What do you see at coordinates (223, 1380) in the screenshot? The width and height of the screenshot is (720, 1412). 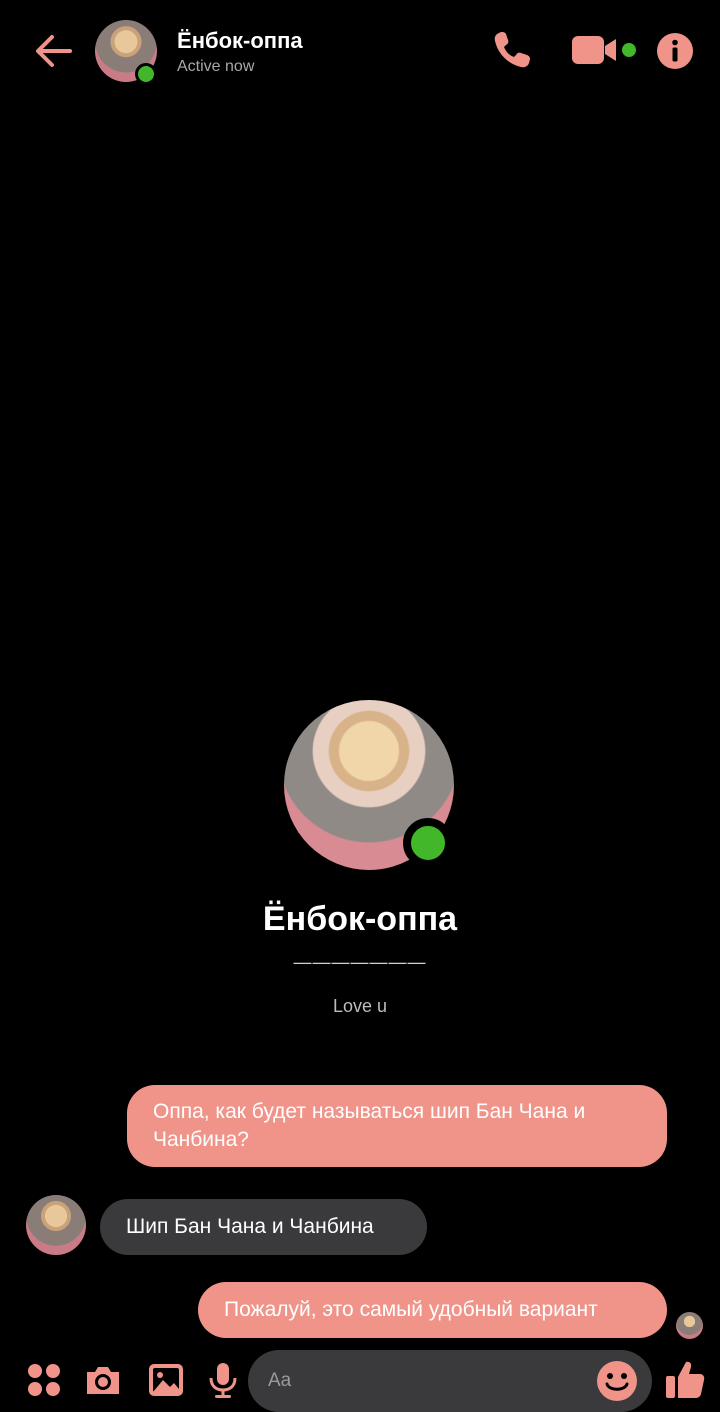 I see `microphone-icon` at bounding box center [223, 1380].